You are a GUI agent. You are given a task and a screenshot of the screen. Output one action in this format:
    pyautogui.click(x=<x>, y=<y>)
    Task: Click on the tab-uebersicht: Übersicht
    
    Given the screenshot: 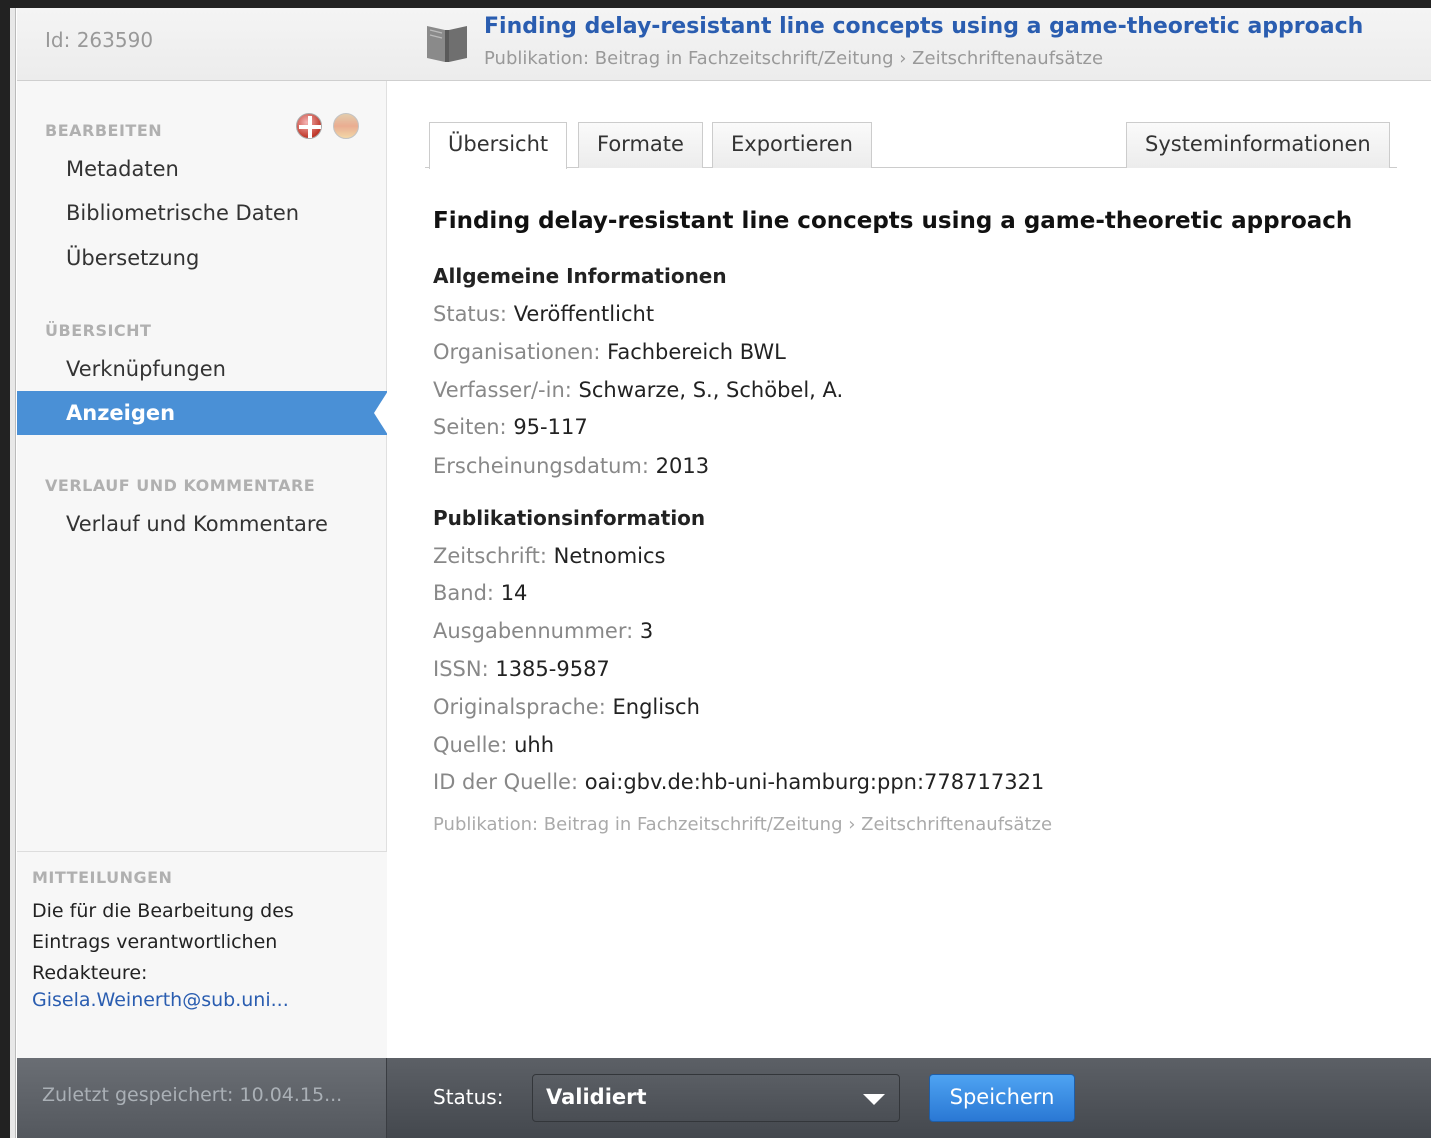 What is the action you would take?
    pyautogui.click(x=498, y=145)
    